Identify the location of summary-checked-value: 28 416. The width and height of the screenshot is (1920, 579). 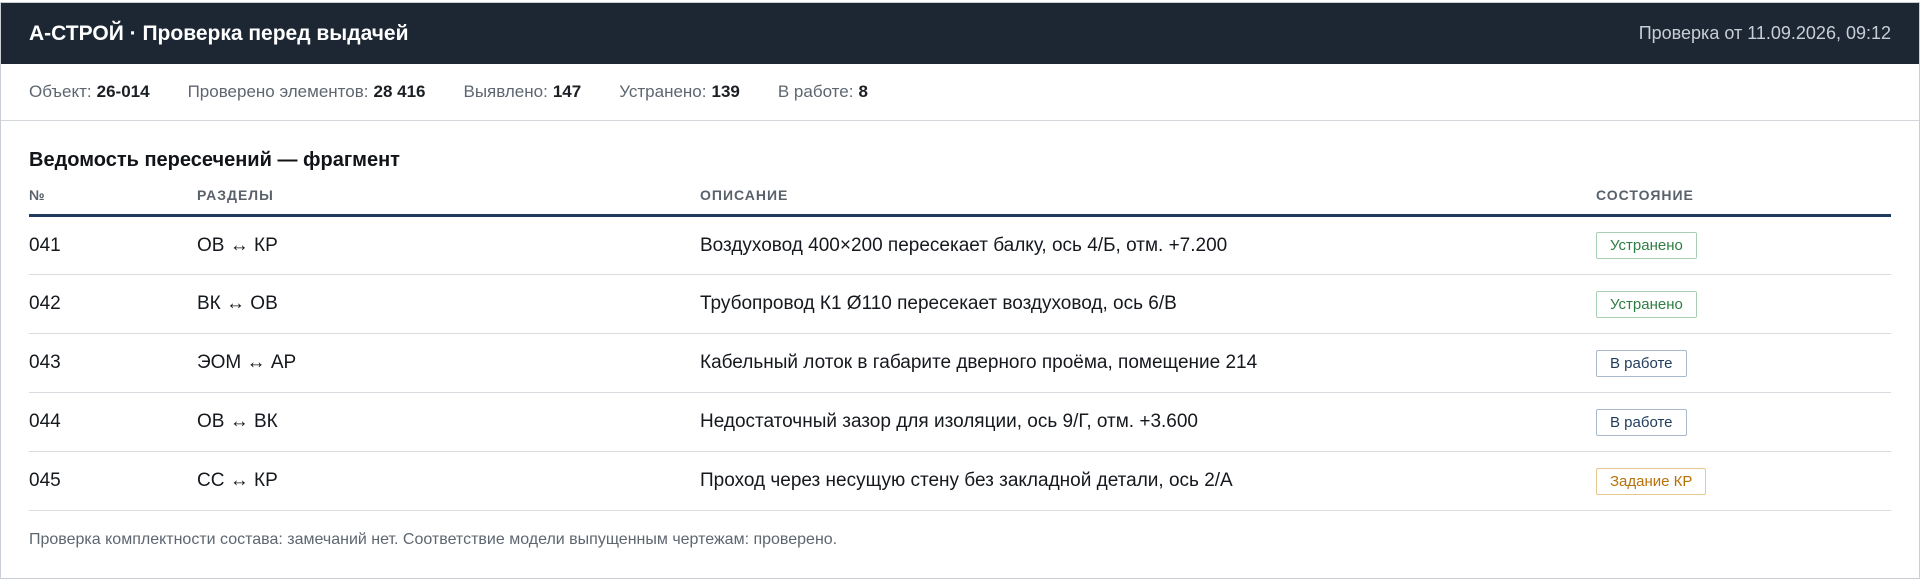
(399, 91).